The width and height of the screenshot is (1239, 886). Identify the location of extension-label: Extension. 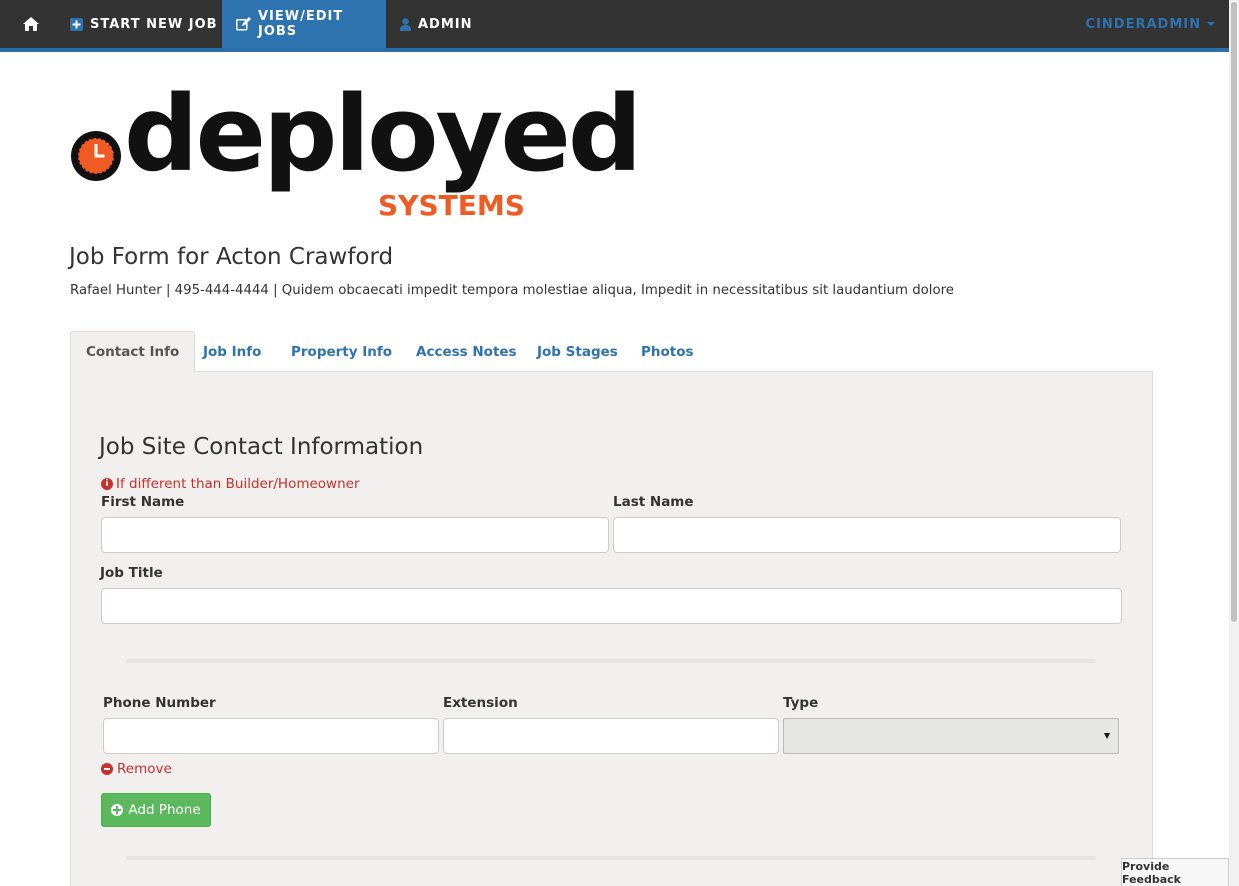
(480, 703).